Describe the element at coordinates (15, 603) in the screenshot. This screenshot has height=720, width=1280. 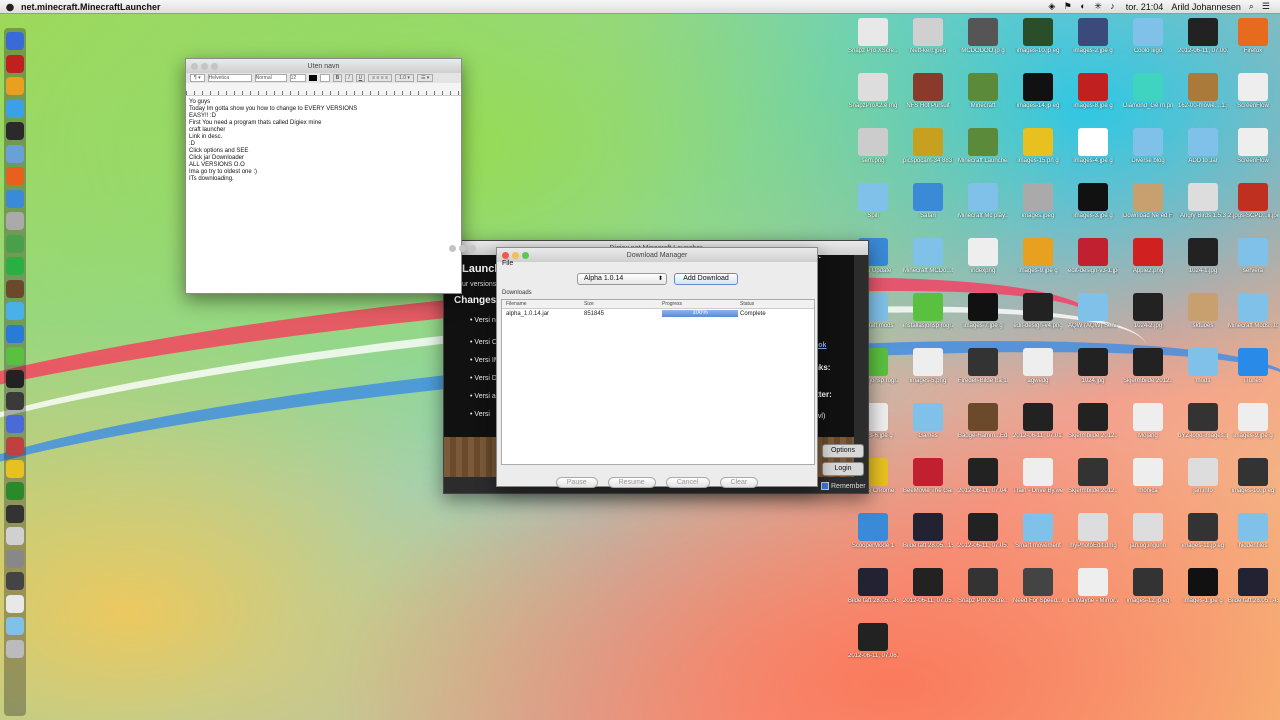
I see `documents-icon` at that location.